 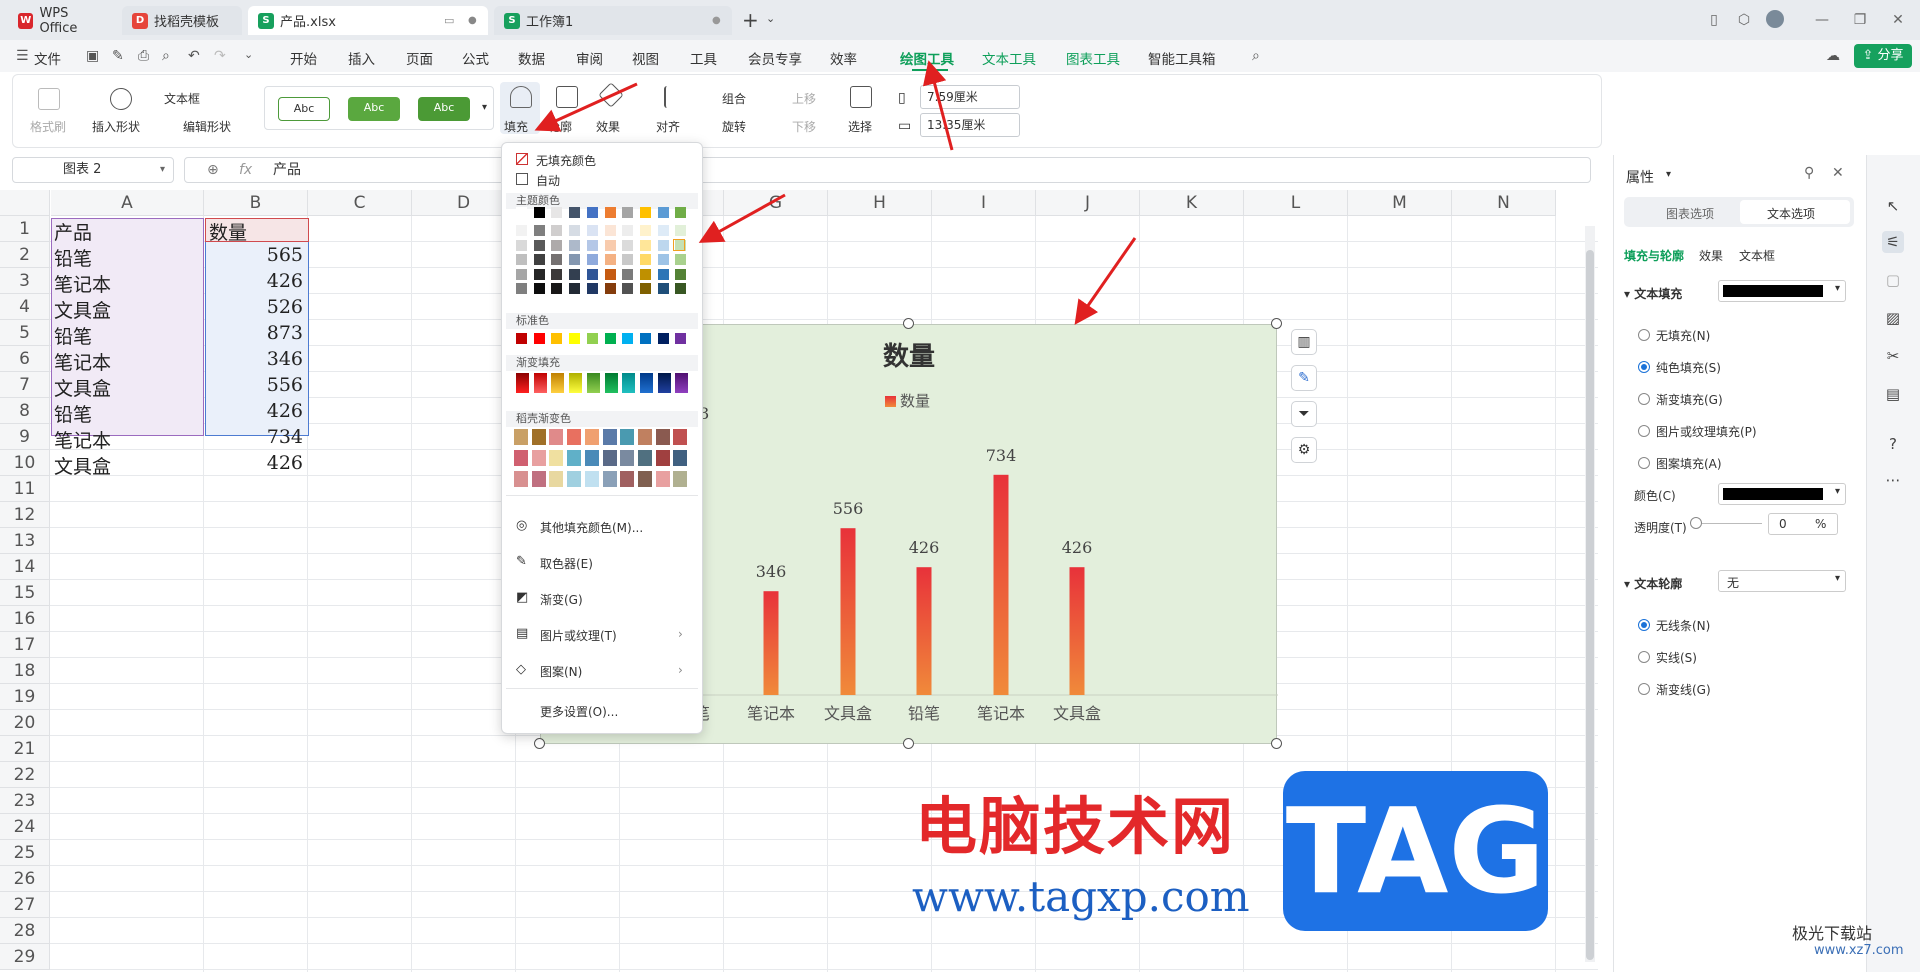 What do you see at coordinates (1893, 356) in the screenshot?
I see `tools-icon: ✂` at bounding box center [1893, 356].